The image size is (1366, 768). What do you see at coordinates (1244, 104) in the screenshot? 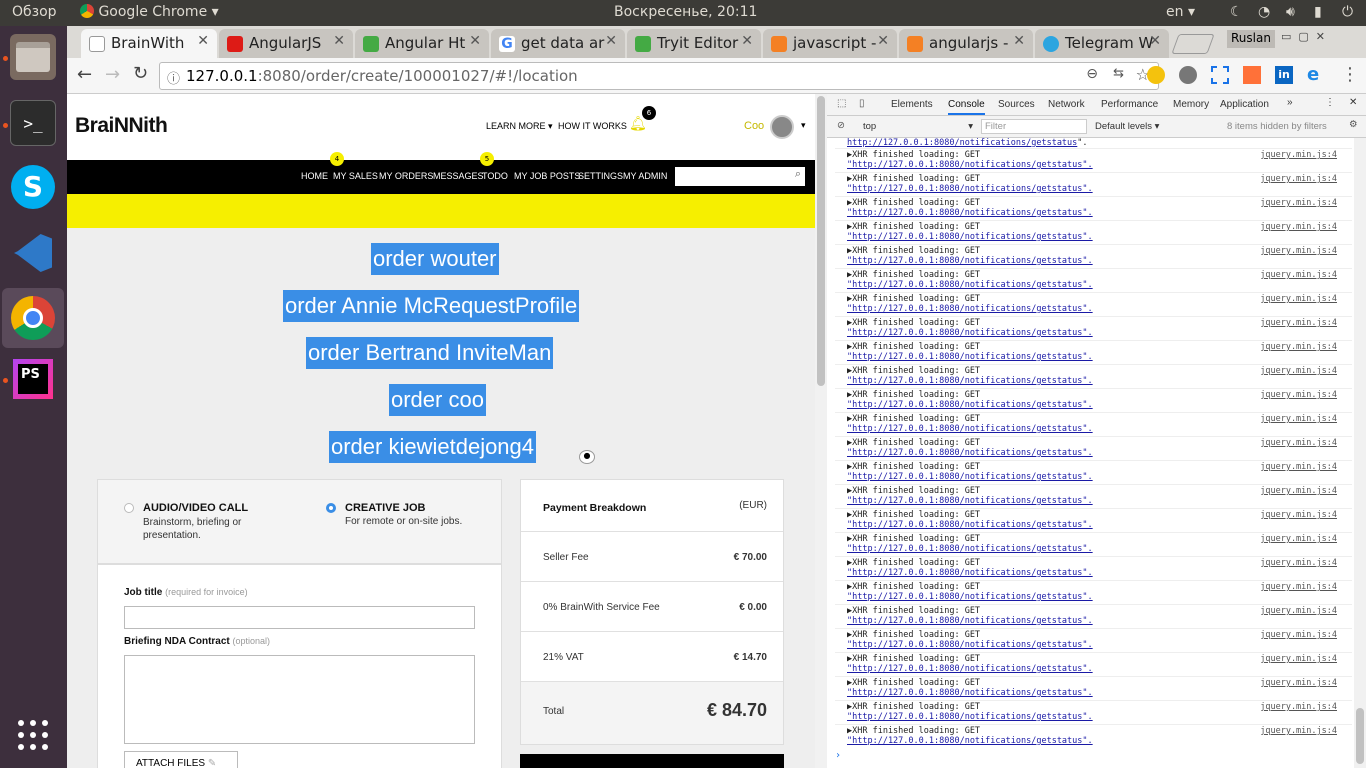
I see `tab-application: Application` at bounding box center [1244, 104].